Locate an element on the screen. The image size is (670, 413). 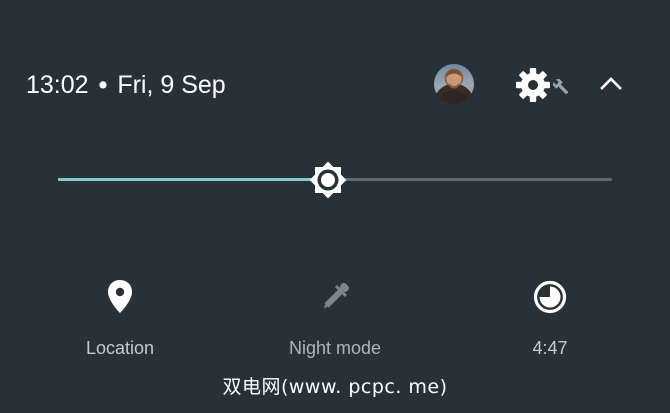
watermark-text: 双电网(www. pcpc. me) is located at coordinates (335, 387).